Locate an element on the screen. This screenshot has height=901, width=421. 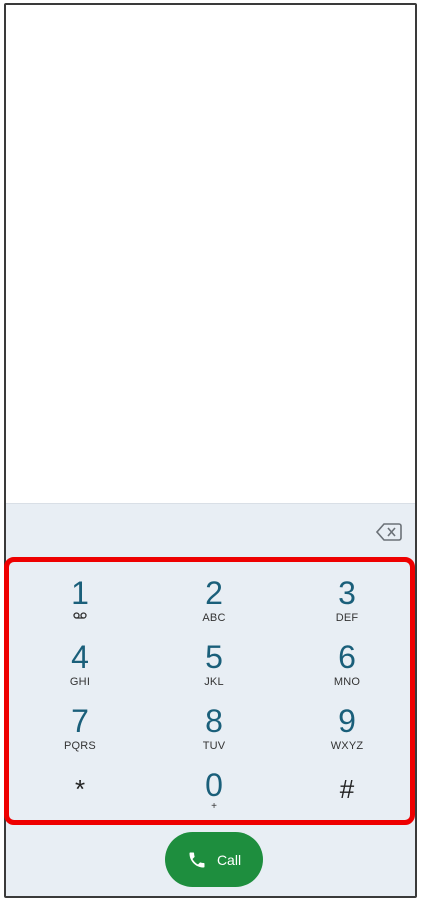
dialpad-key-9: 9 WXYZ is located at coordinates (347, 734).